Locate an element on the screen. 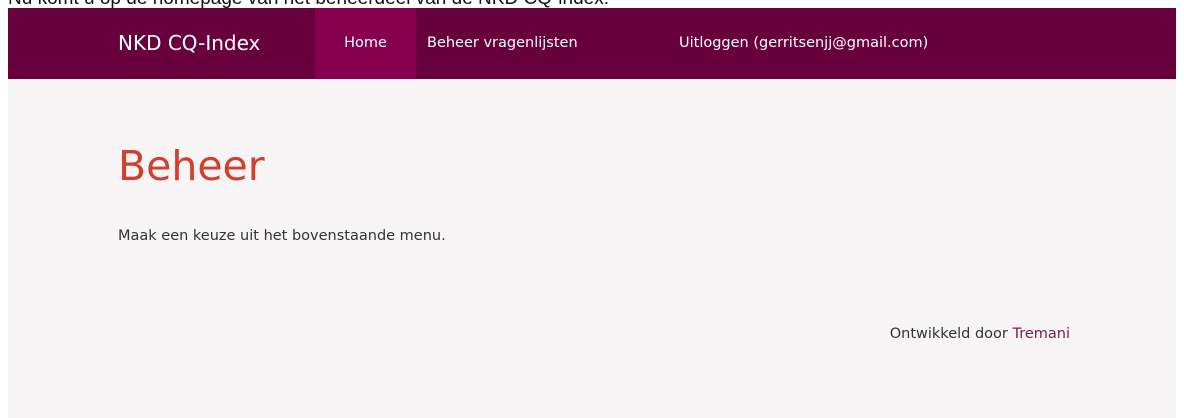 This screenshot has height=418, width=1184. footer-link-tremani: Tremani is located at coordinates (1041, 334).